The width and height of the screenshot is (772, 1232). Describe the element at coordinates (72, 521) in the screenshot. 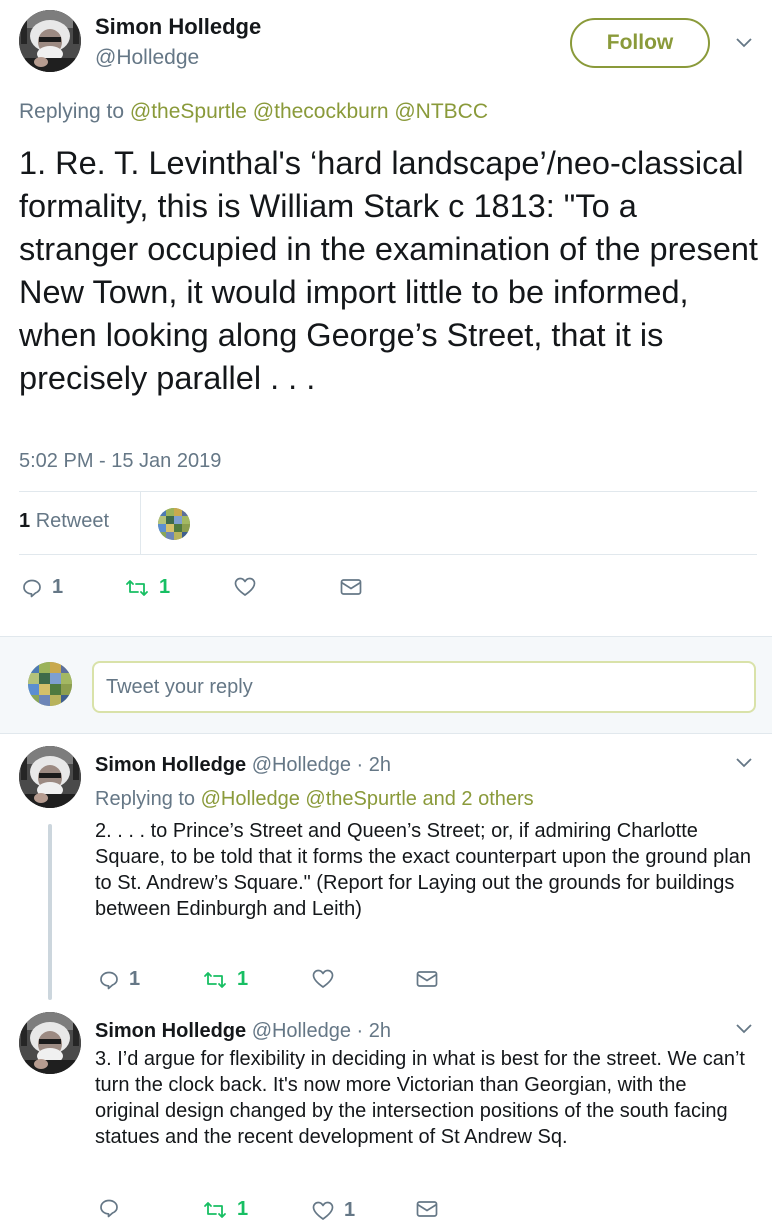

I see `retweet-label: Retweet` at that location.